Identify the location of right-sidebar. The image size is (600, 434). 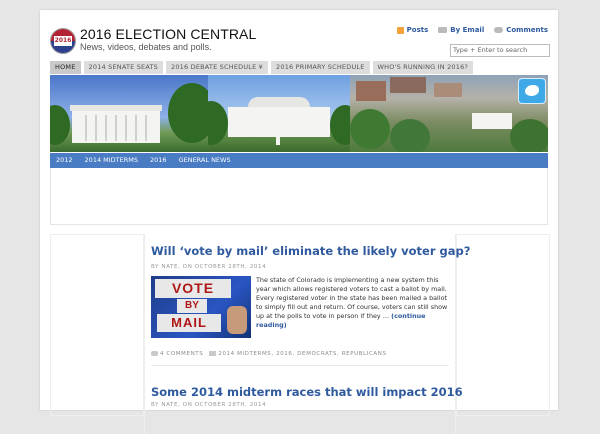
(503, 325).